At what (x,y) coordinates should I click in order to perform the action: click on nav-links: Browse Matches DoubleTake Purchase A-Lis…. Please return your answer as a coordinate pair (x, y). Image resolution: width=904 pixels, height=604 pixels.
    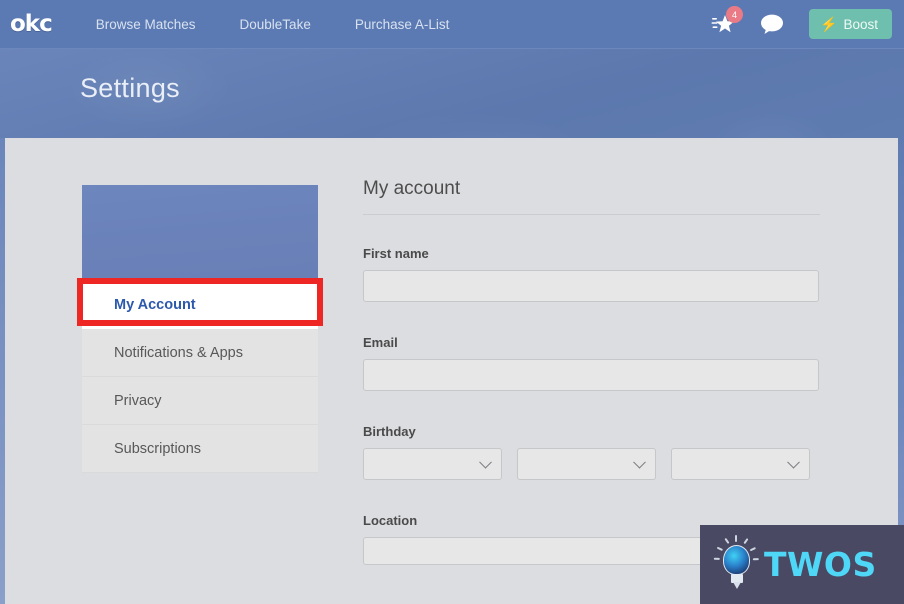
    Looking at the image, I should click on (273, 24).